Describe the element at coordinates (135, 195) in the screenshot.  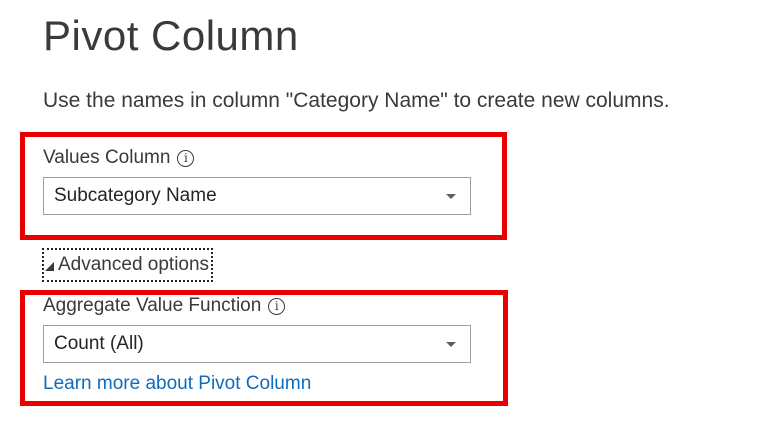
I see `values-column-selected-value: Subcategory Name` at that location.